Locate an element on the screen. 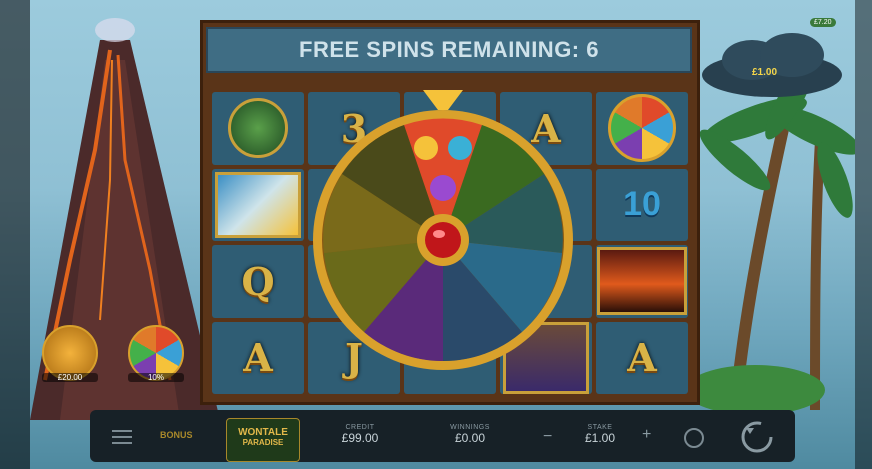 The image size is (872, 469). wave-icon is located at coordinates (258, 204).